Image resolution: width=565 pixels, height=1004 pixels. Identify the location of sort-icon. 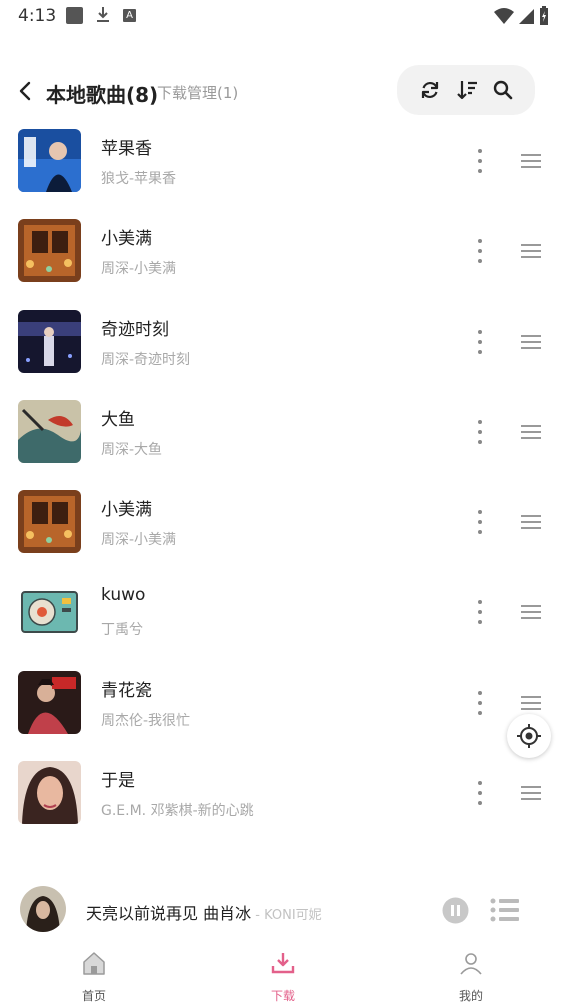
(467, 90).